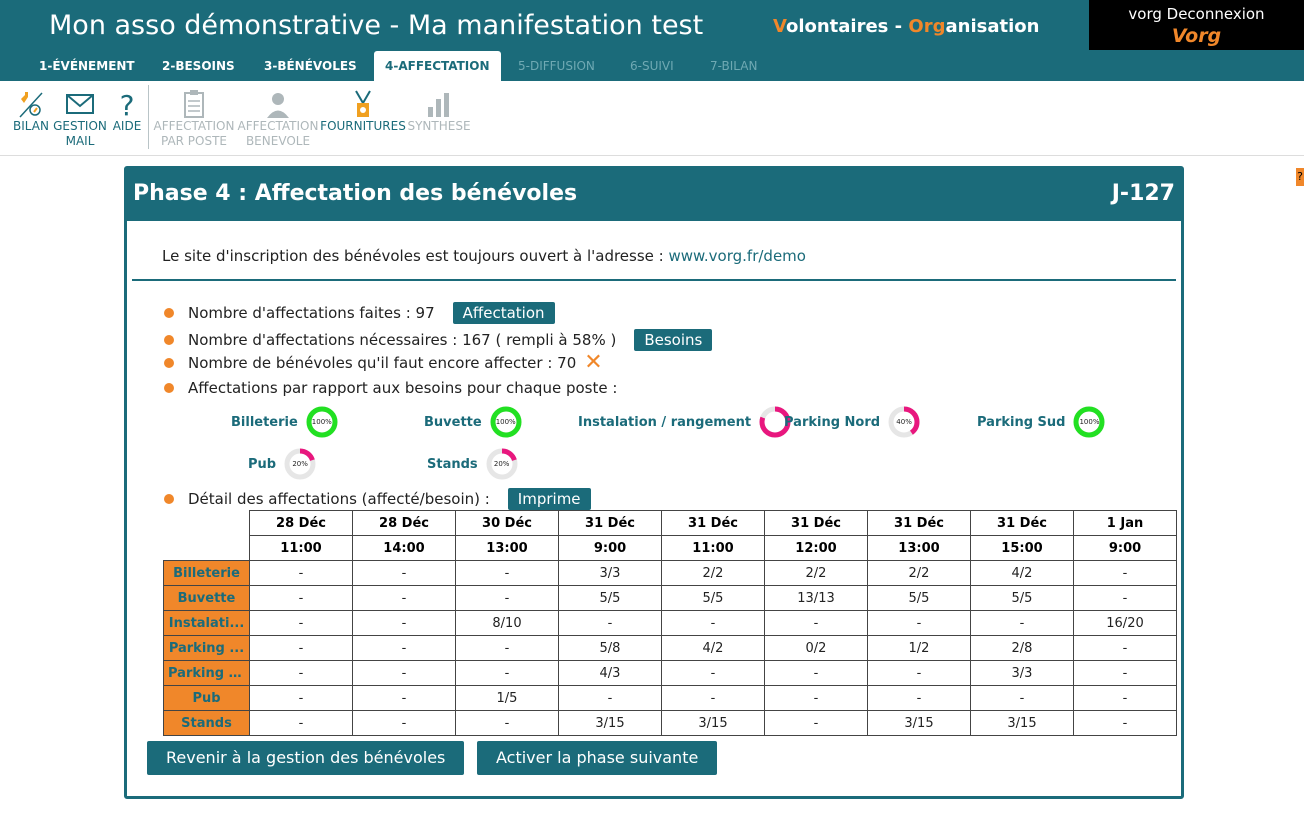 The height and width of the screenshot is (821, 1304). Describe the element at coordinates (919, 648) in the screenshot. I see `table-cell: 1/2` at that location.